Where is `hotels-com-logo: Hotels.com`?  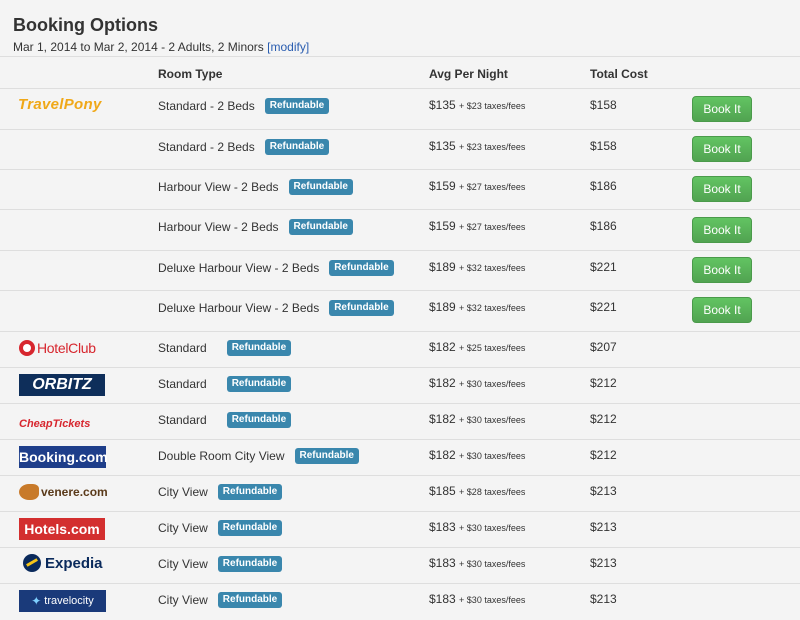
hotels-com-logo: Hotels.com is located at coordinates (62, 529).